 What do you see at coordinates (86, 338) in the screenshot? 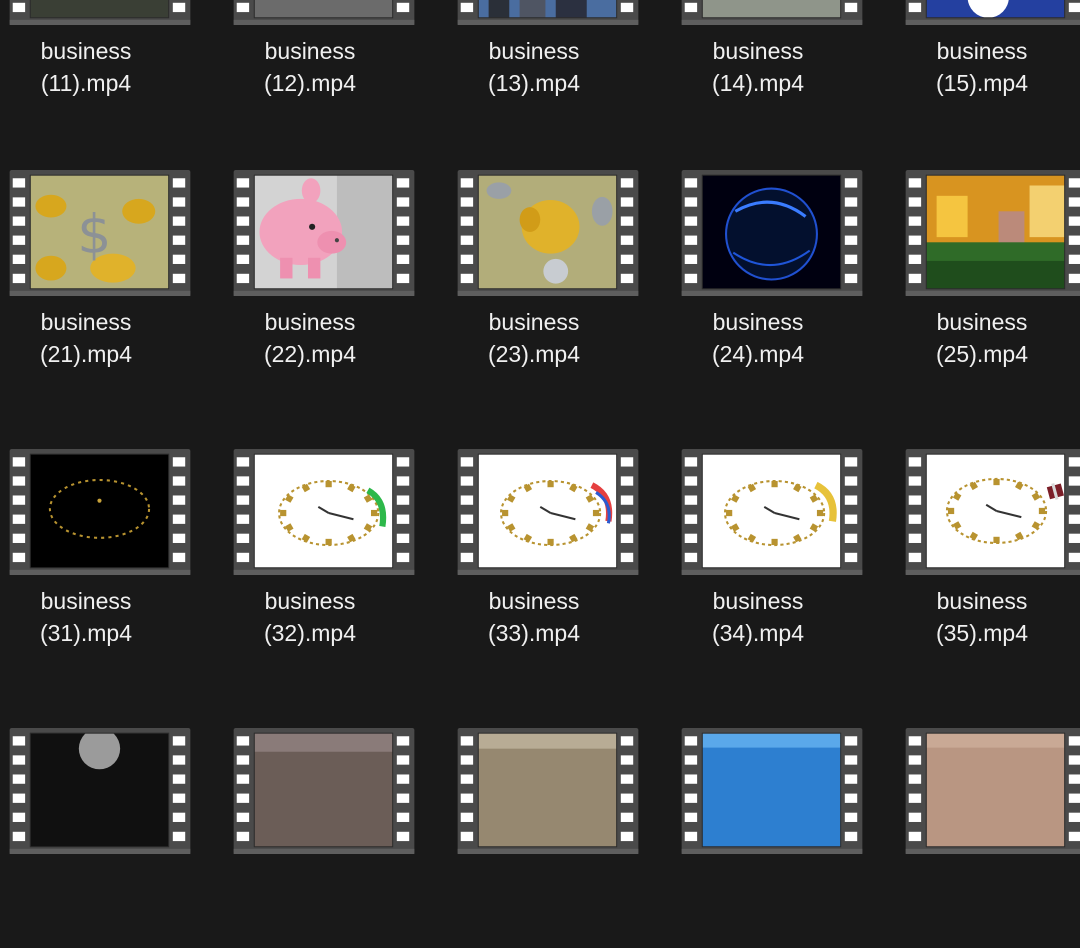
I see `file-name: business (21).mp4` at bounding box center [86, 338].